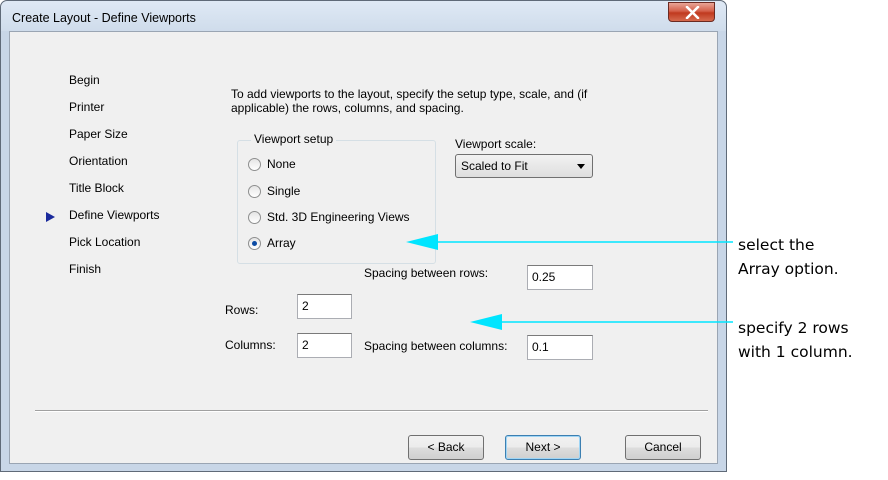 Image resolution: width=888 pixels, height=480 pixels. I want to click on arrow-to-array-option, so click(569, 242).